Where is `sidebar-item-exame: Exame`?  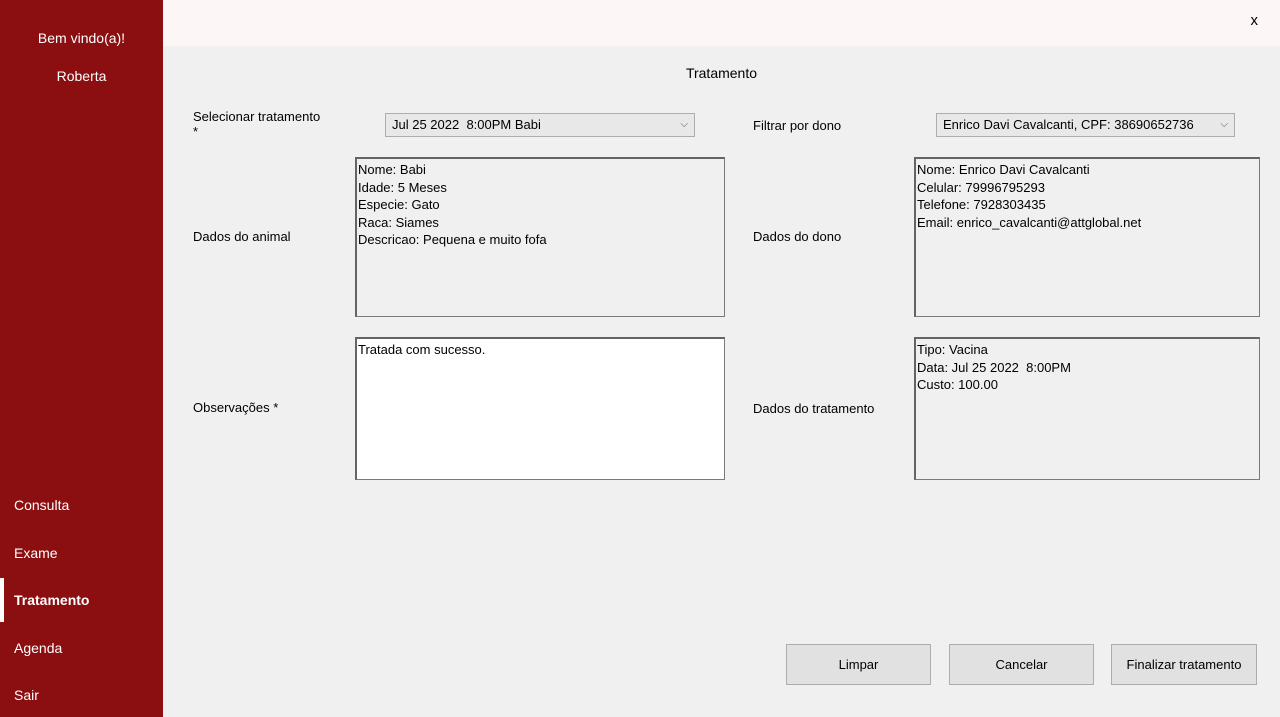
sidebar-item-exame: Exame is located at coordinates (81, 553).